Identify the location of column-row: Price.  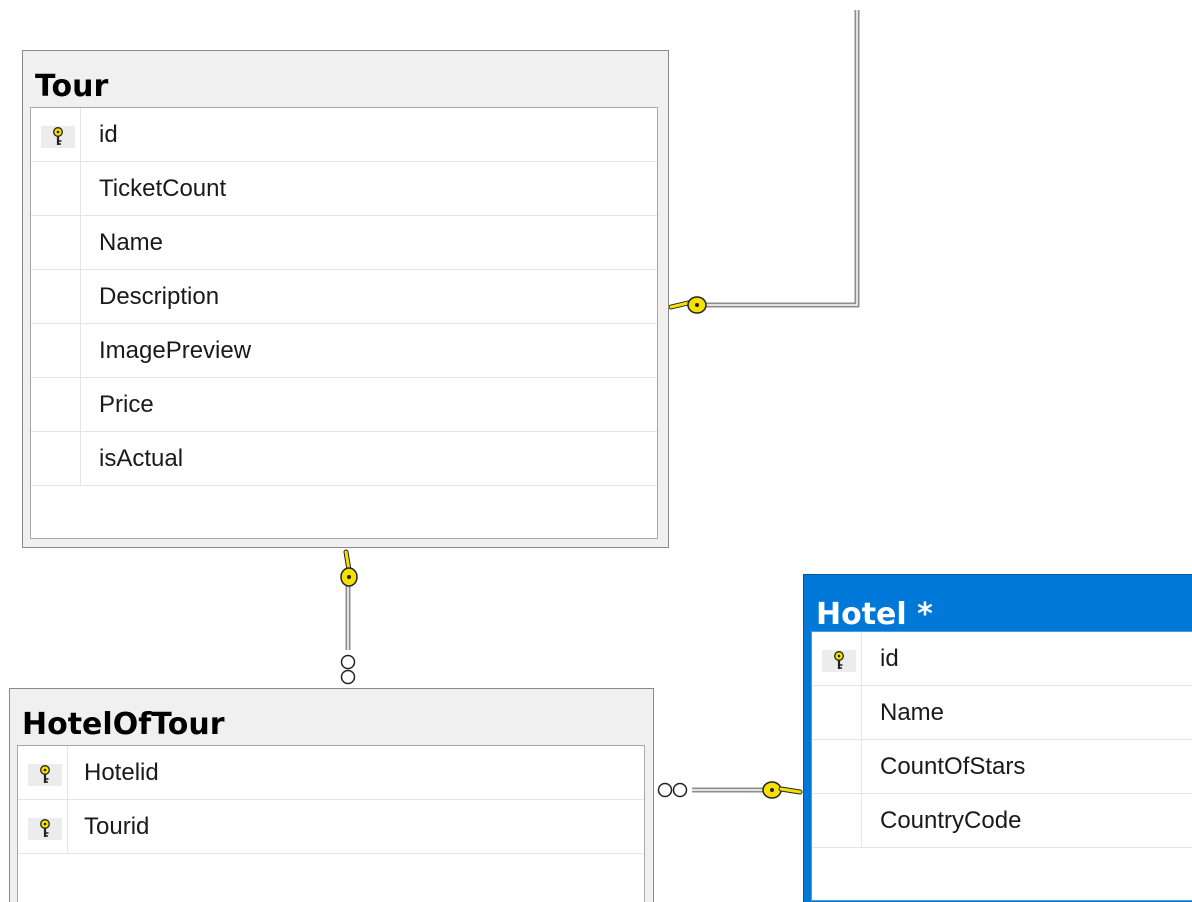
(344, 405).